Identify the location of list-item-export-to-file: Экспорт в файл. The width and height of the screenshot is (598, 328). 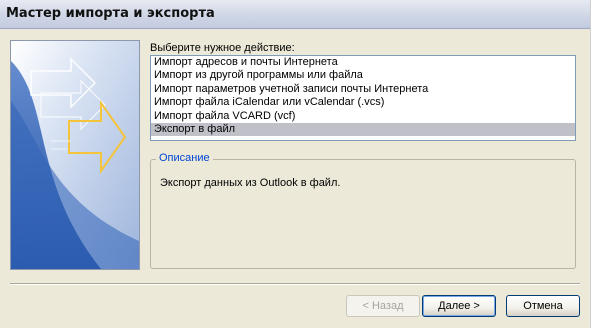
(363, 129).